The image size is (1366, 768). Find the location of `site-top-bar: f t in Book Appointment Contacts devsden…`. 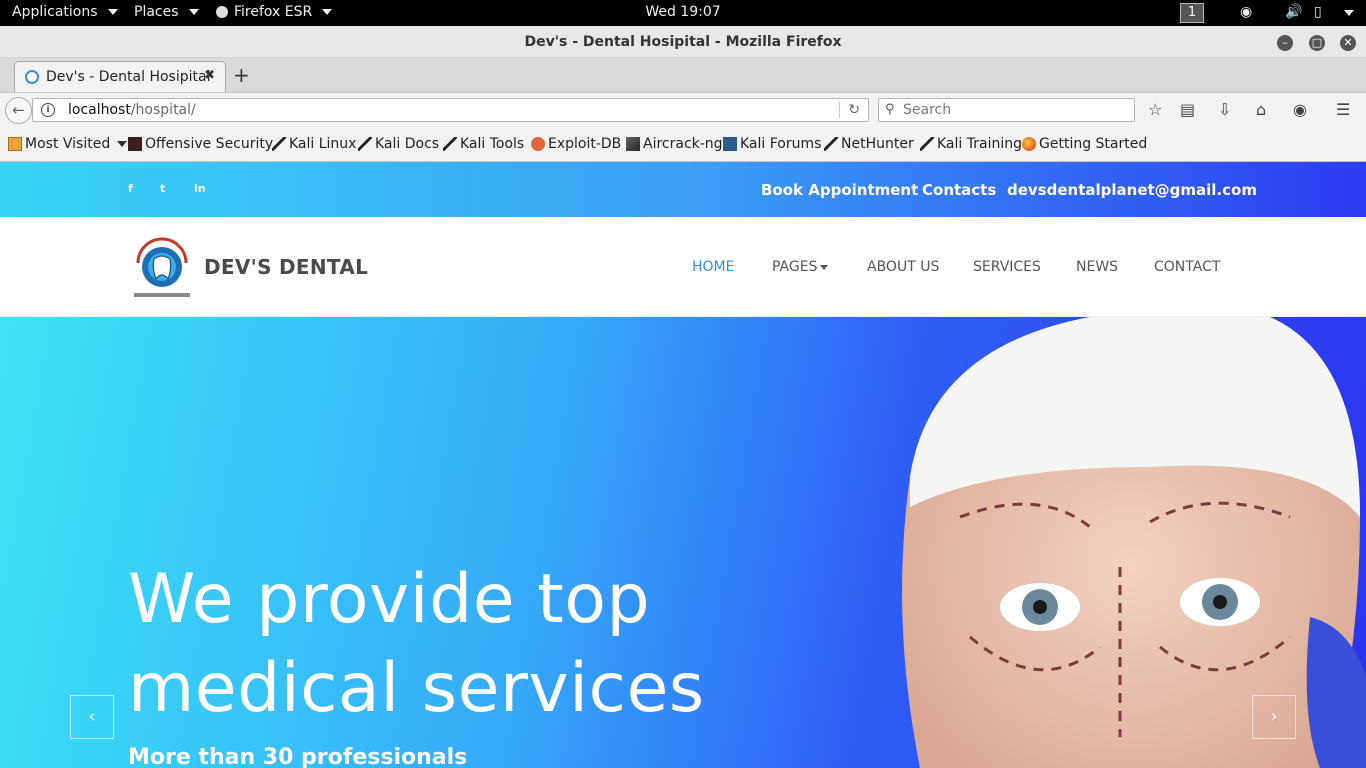

site-top-bar: f t in Book Appointment Contacts devsden… is located at coordinates (683, 189).